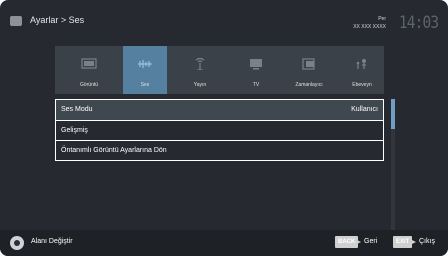 The height and width of the screenshot is (256, 448). I want to click on clock-day: Per, so click(382, 19).